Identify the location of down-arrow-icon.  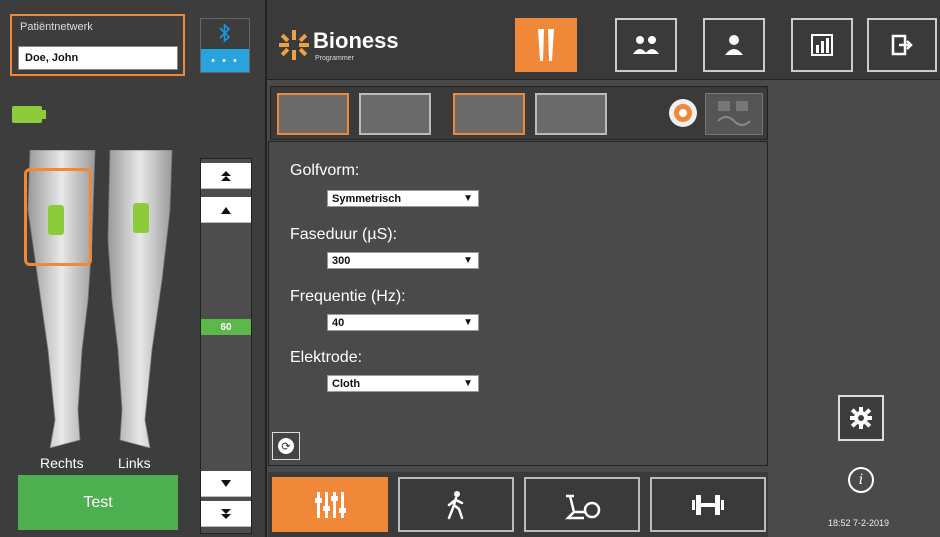
(226, 483).